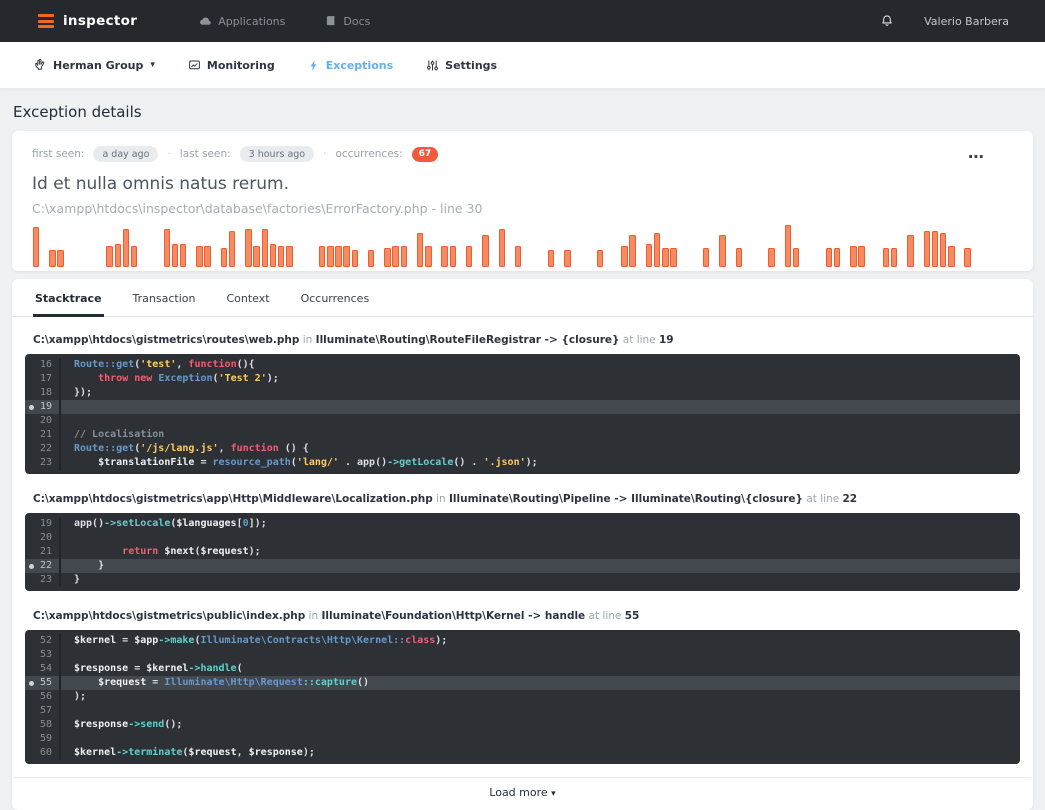 The width and height of the screenshot is (1045, 810). Describe the element at coordinates (522, 393) in the screenshot. I see `code-line: 18});` at that location.